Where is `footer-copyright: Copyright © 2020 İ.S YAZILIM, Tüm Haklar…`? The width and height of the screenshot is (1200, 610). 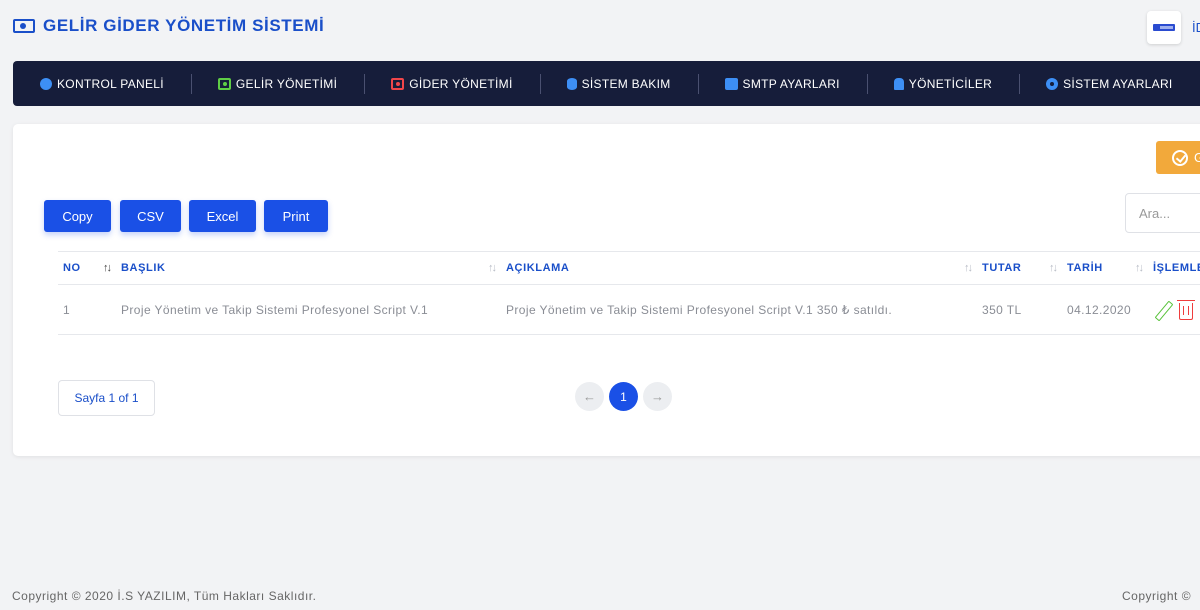 footer-copyright: Copyright © 2020 İ.S YAZILIM, Tüm Haklar… is located at coordinates (164, 596).